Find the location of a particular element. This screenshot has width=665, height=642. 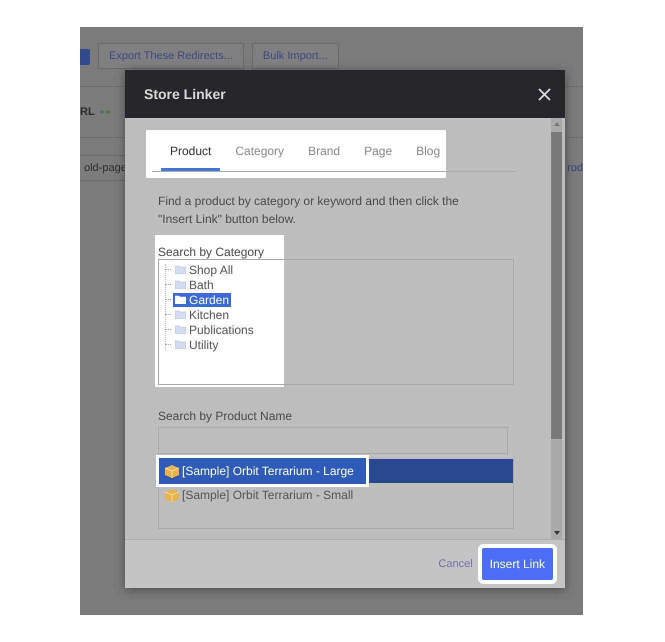

tree-item: Kitchen is located at coordinates (202, 315).